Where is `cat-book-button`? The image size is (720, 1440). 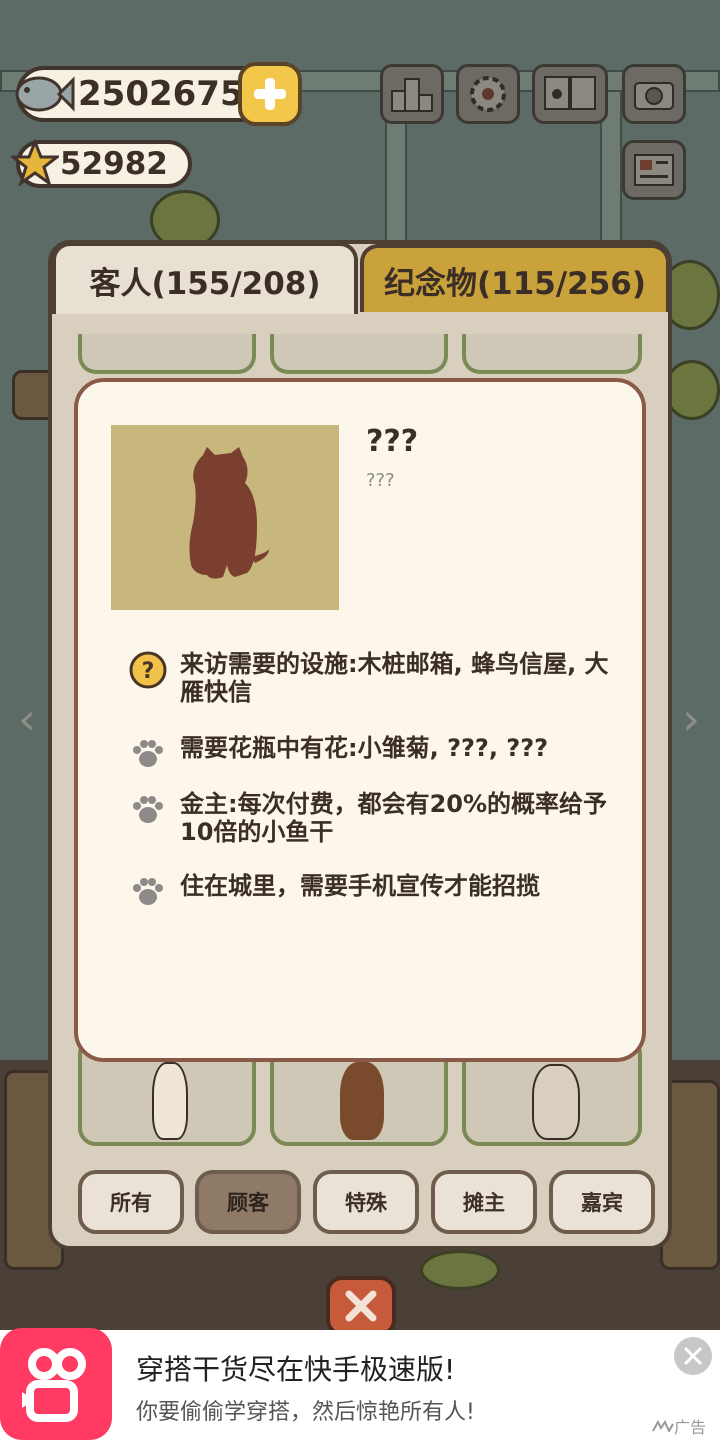 cat-book-button is located at coordinates (570, 94).